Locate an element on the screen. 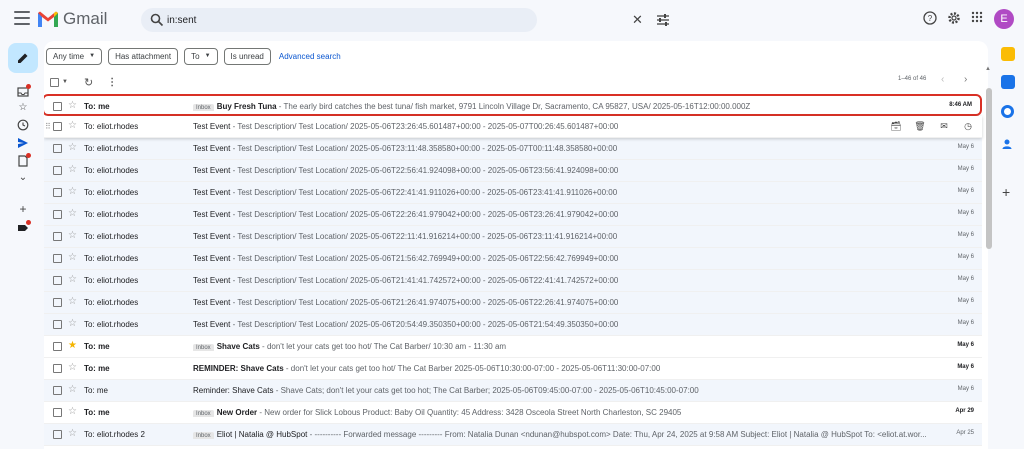 The image size is (1024, 449). account-avatar: E is located at coordinates (1004, 19).